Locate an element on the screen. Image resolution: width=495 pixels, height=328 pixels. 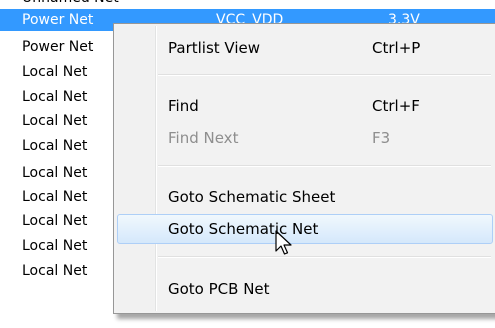
menu-item-label: Find Next is located at coordinates (203, 138).